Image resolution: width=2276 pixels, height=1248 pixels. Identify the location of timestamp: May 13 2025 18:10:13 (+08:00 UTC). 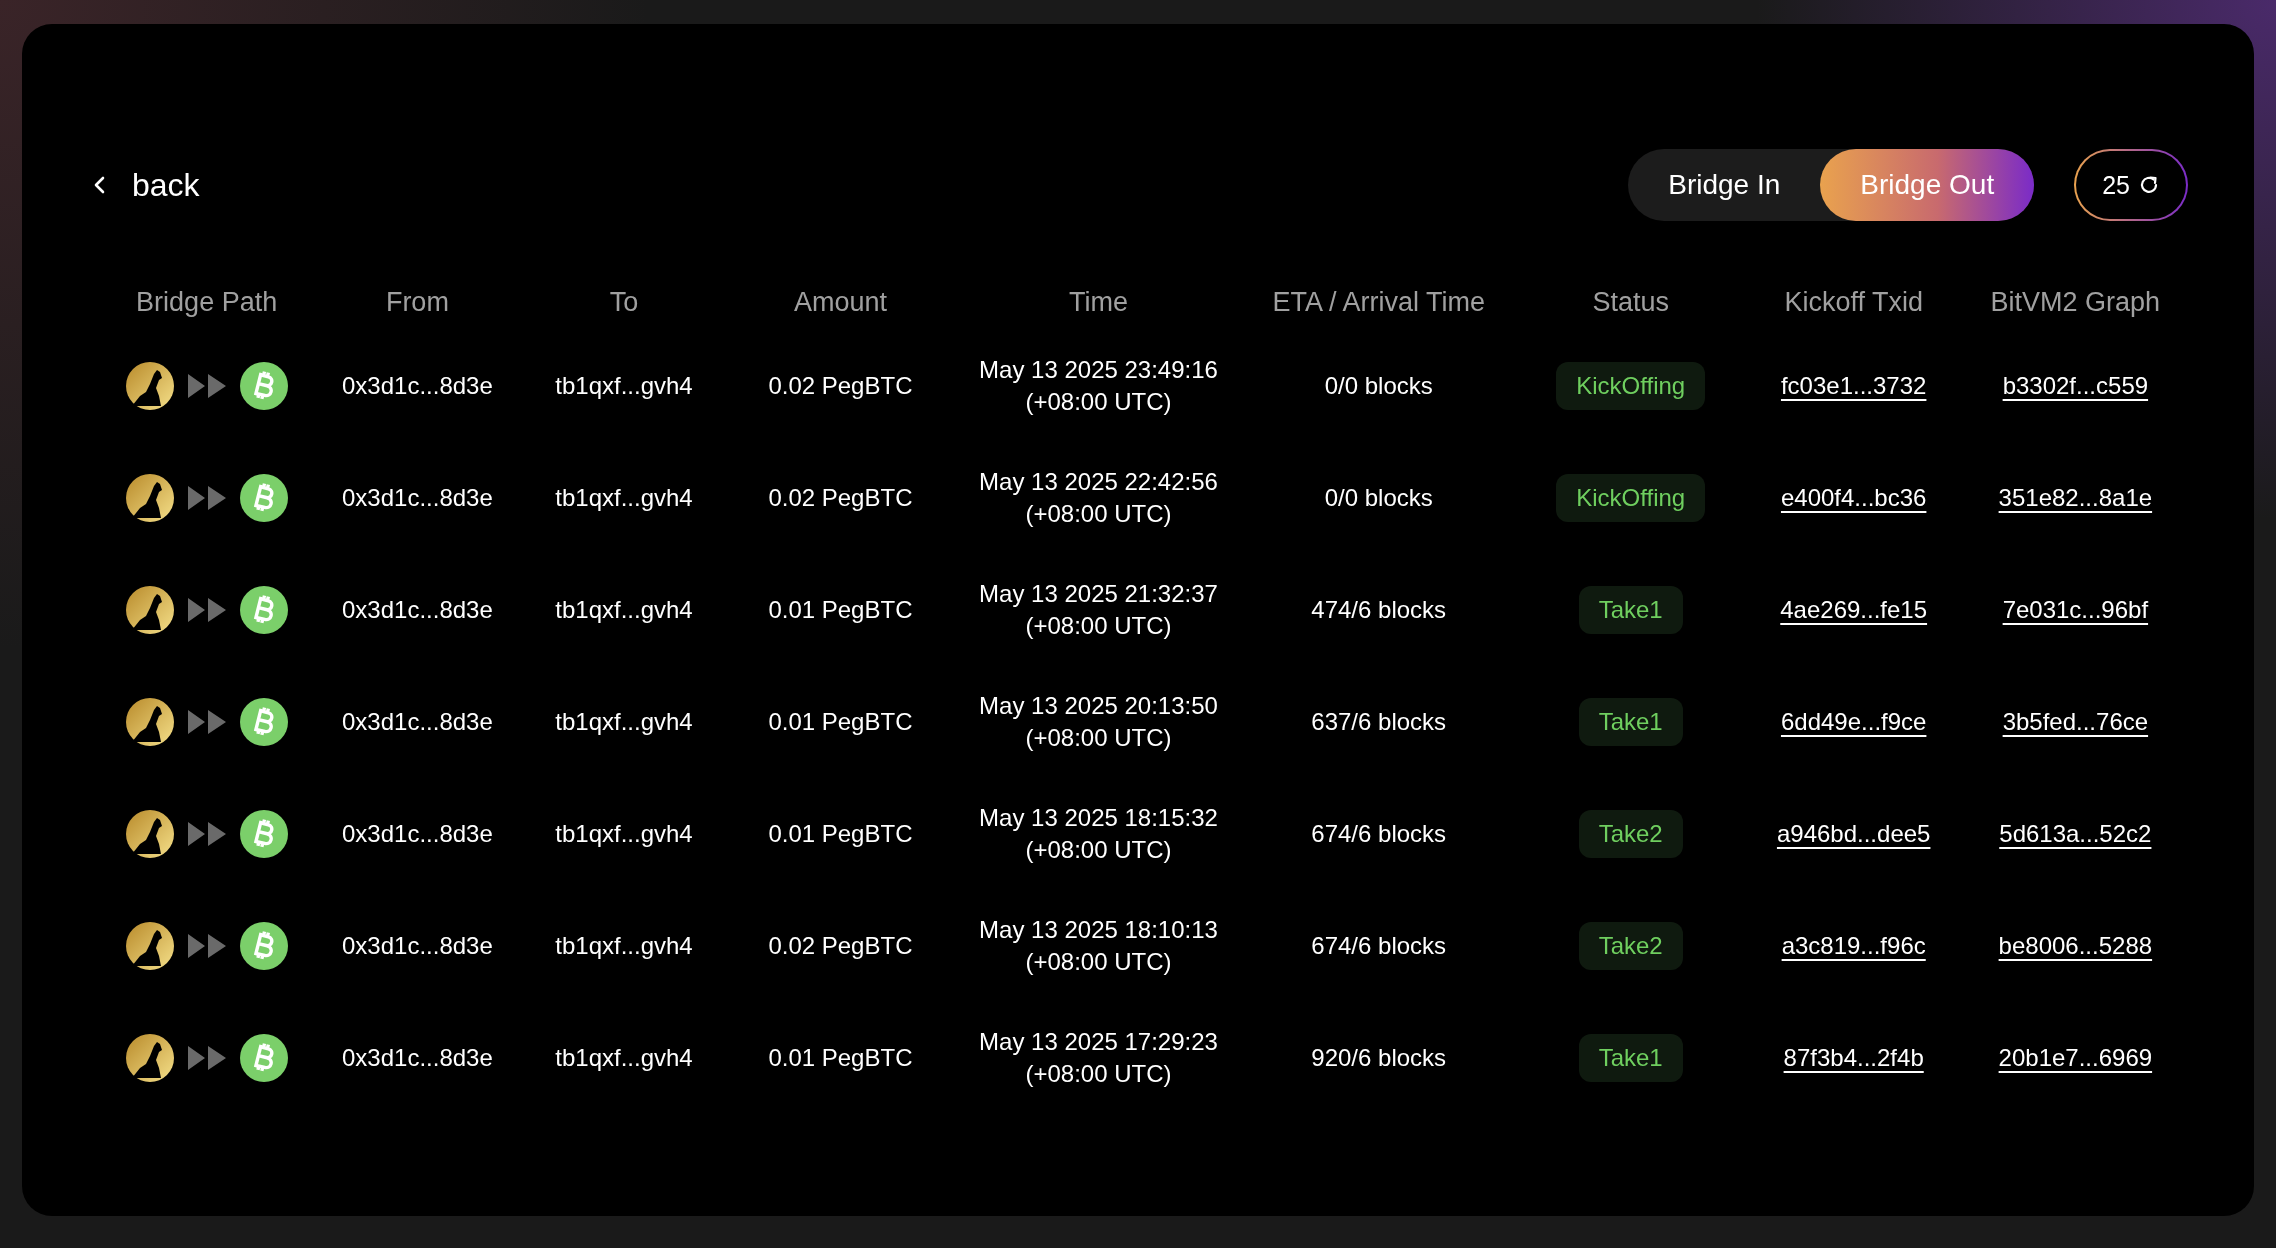
(1098, 946).